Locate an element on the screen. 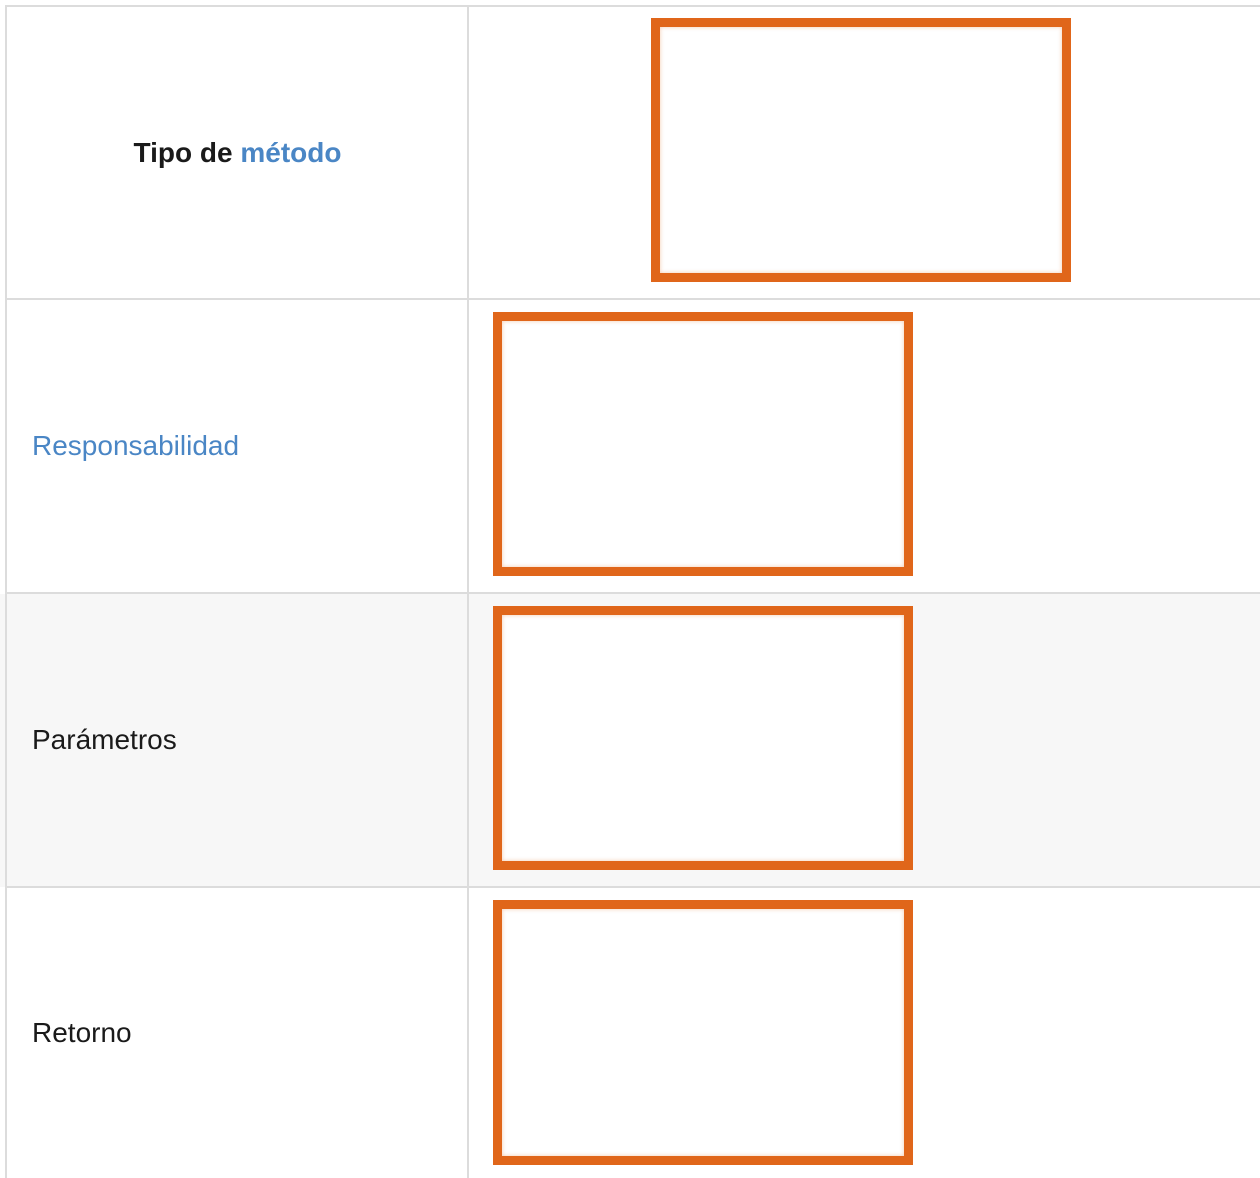 Image resolution: width=1260 pixels, height=1178 pixels. table-left-border is located at coordinates (6, 591).